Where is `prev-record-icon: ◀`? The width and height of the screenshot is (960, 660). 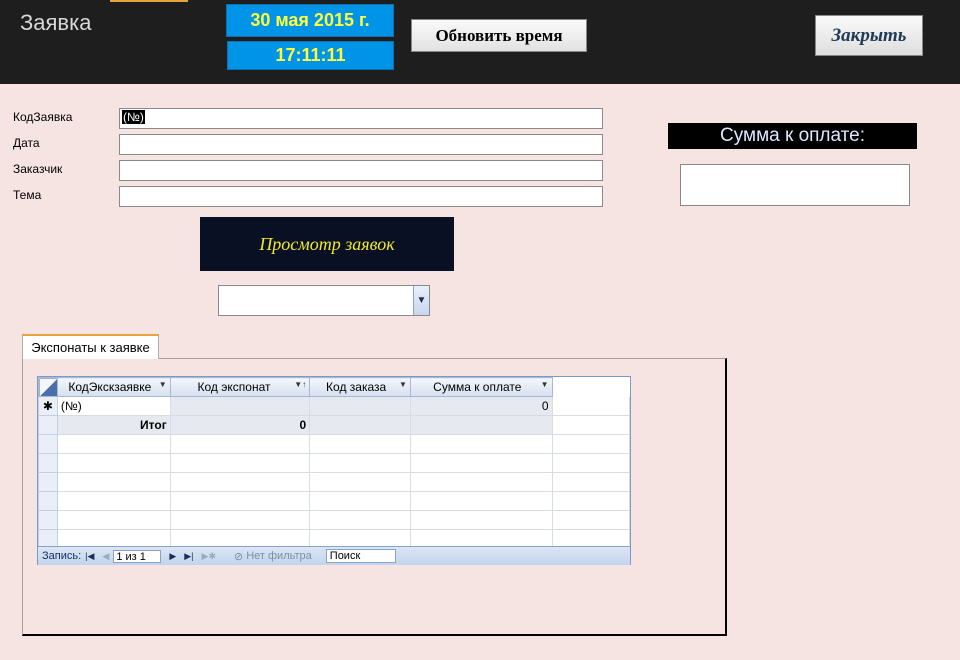 prev-record-icon: ◀ is located at coordinates (105, 556).